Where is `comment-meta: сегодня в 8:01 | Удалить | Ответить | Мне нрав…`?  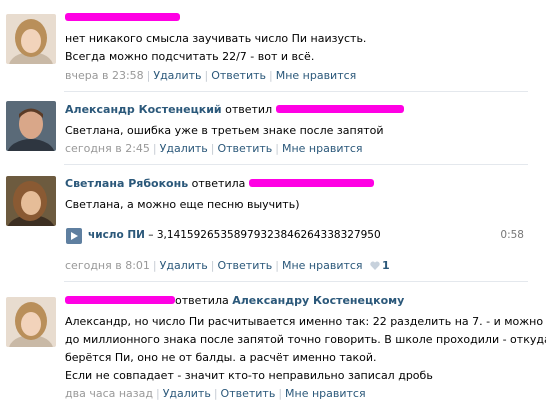 comment-meta: сегодня в 8:01 | Удалить | Ответить | Мне нрав… is located at coordinates (227, 265).